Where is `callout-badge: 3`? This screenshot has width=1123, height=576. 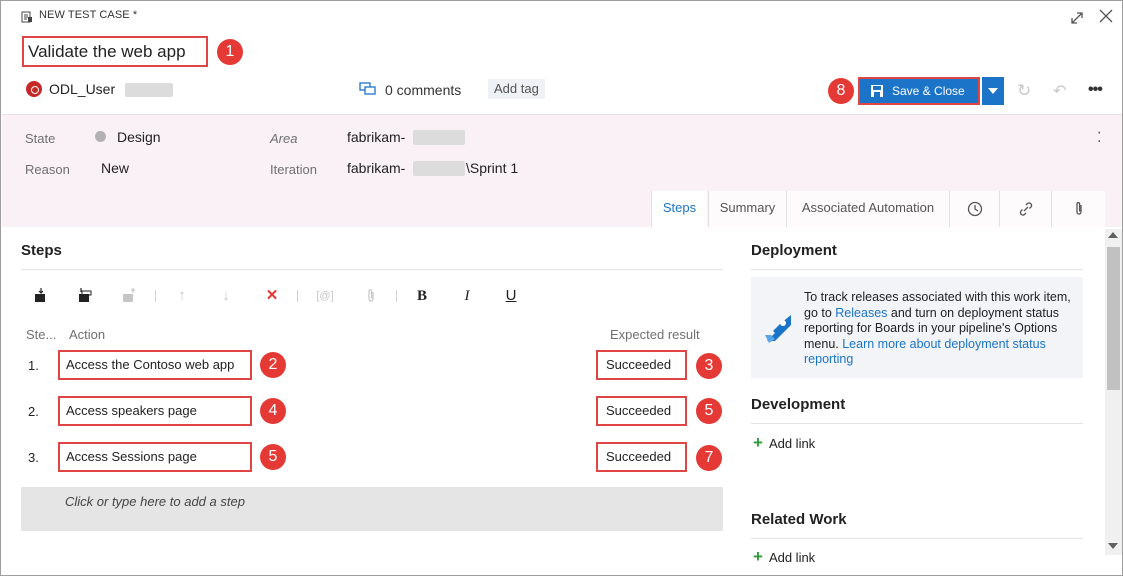
callout-badge: 3 is located at coordinates (709, 366).